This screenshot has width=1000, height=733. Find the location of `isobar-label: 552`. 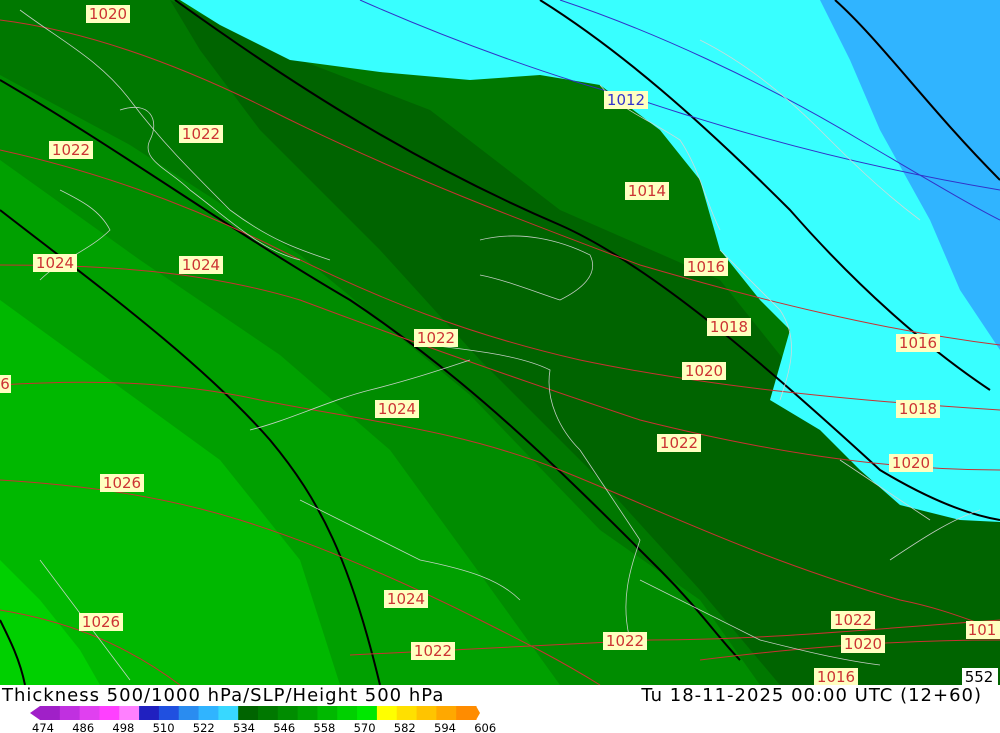

isobar-label: 552 is located at coordinates (980, 676).